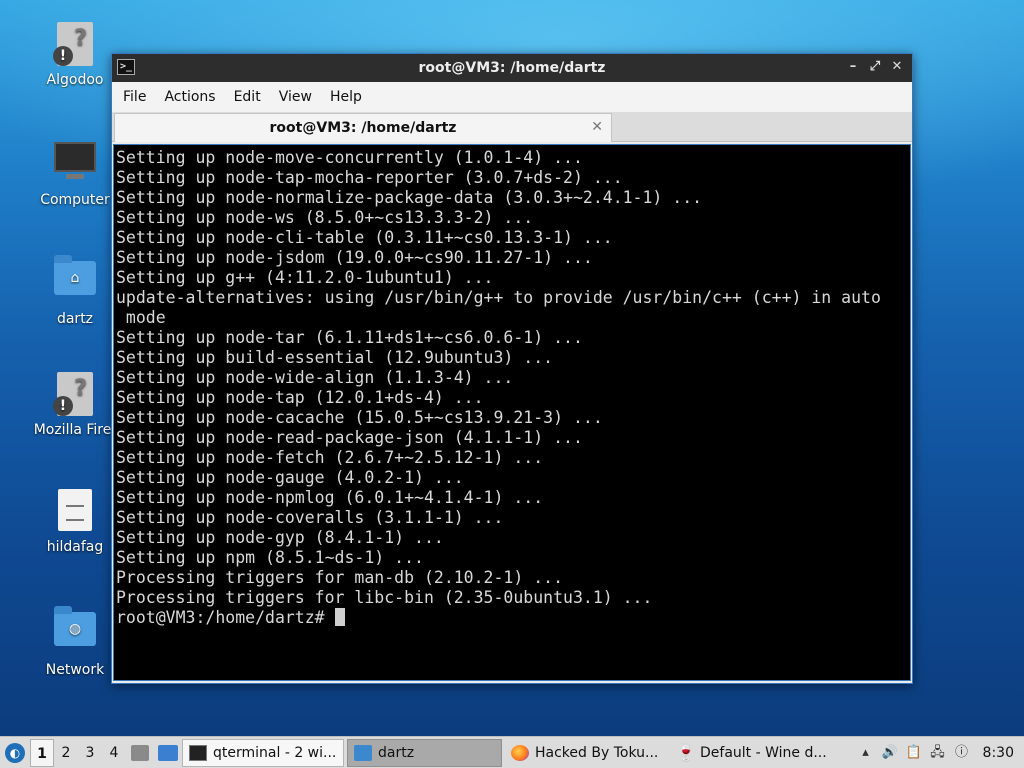 This screenshot has width=1024, height=768. What do you see at coordinates (90, 753) in the screenshot?
I see `workspace-3: 3` at bounding box center [90, 753].